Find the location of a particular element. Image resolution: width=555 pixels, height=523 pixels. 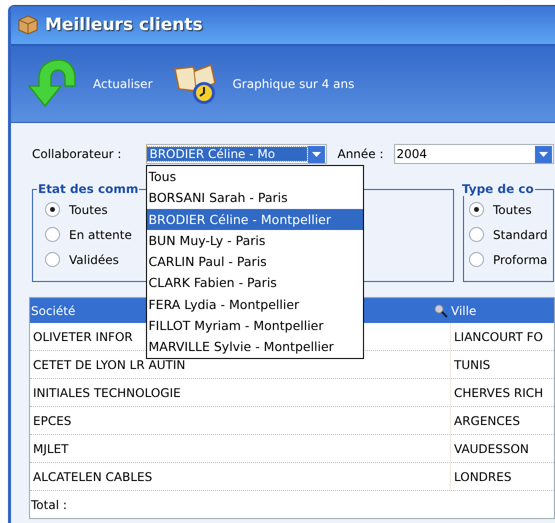

table-cell: LIANCOURT FO is located at coordinates (498, 337).